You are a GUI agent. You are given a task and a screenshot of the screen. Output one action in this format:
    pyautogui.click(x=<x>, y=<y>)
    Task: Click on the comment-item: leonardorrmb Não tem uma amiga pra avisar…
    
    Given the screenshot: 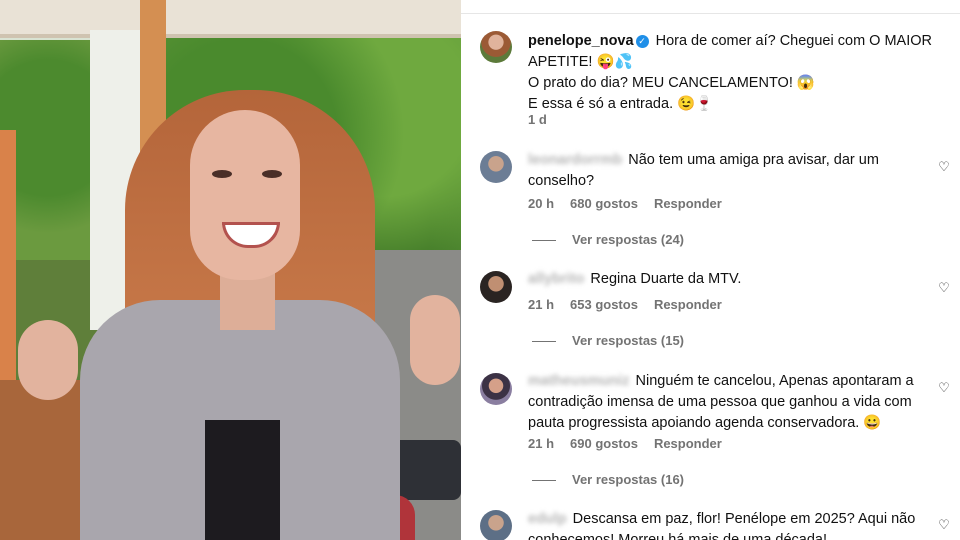 What is the action you would take?
    pyautogui.click(x=728, y=171)
    